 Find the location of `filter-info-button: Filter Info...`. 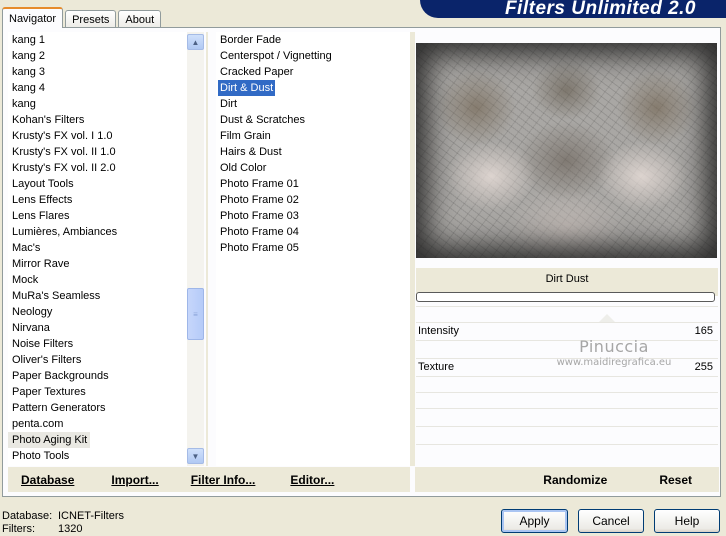

filter-info-button: Filter Info... is located at coordinates (223, 480).